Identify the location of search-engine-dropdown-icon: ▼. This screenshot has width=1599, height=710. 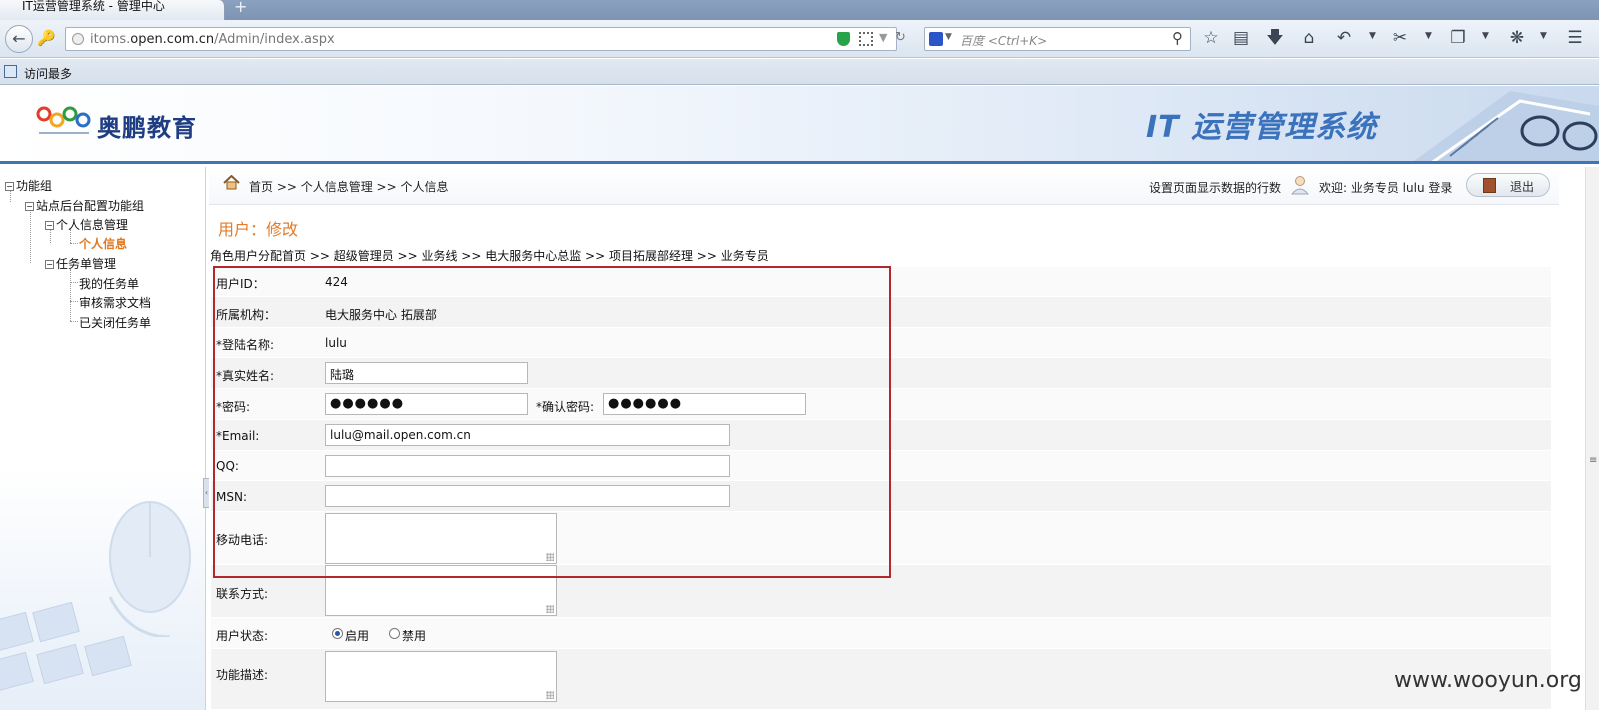
(948, 37).